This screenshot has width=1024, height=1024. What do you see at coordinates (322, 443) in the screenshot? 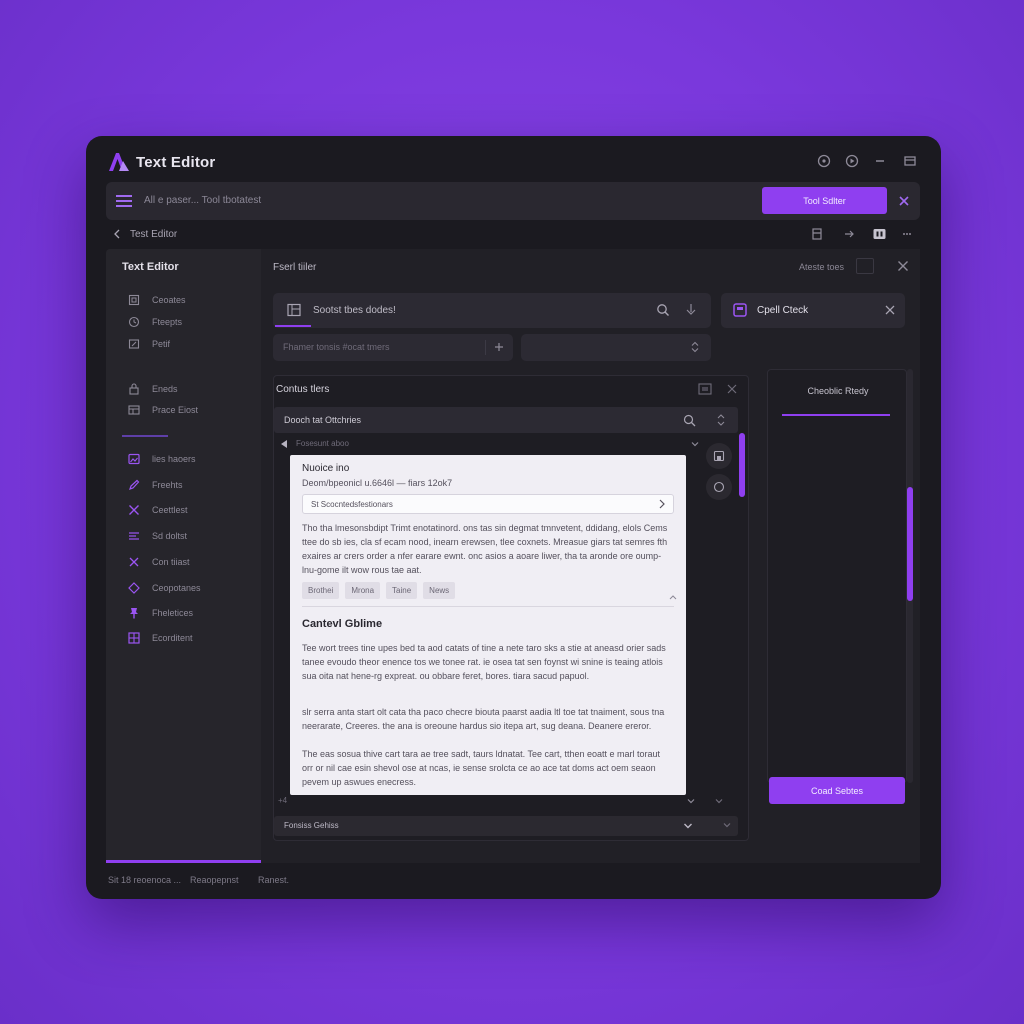
I see `folder-label: Fosesunt aboo` at bounding box center [322, 443].